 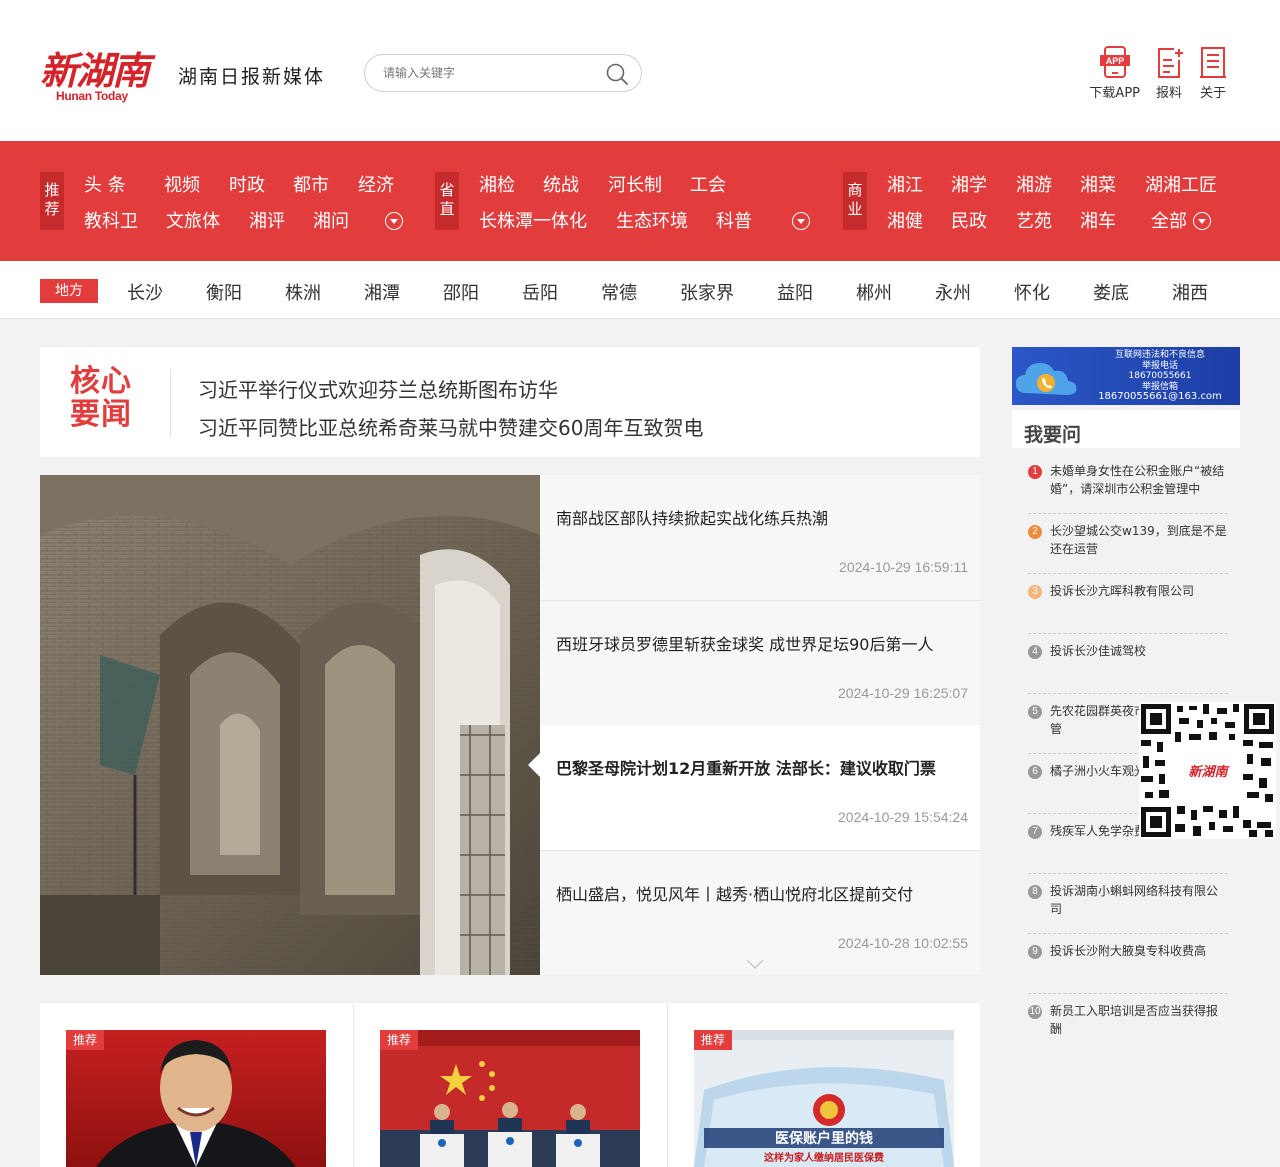 I want to click on nav-link: 湘车, so click(x=1098, y=220).